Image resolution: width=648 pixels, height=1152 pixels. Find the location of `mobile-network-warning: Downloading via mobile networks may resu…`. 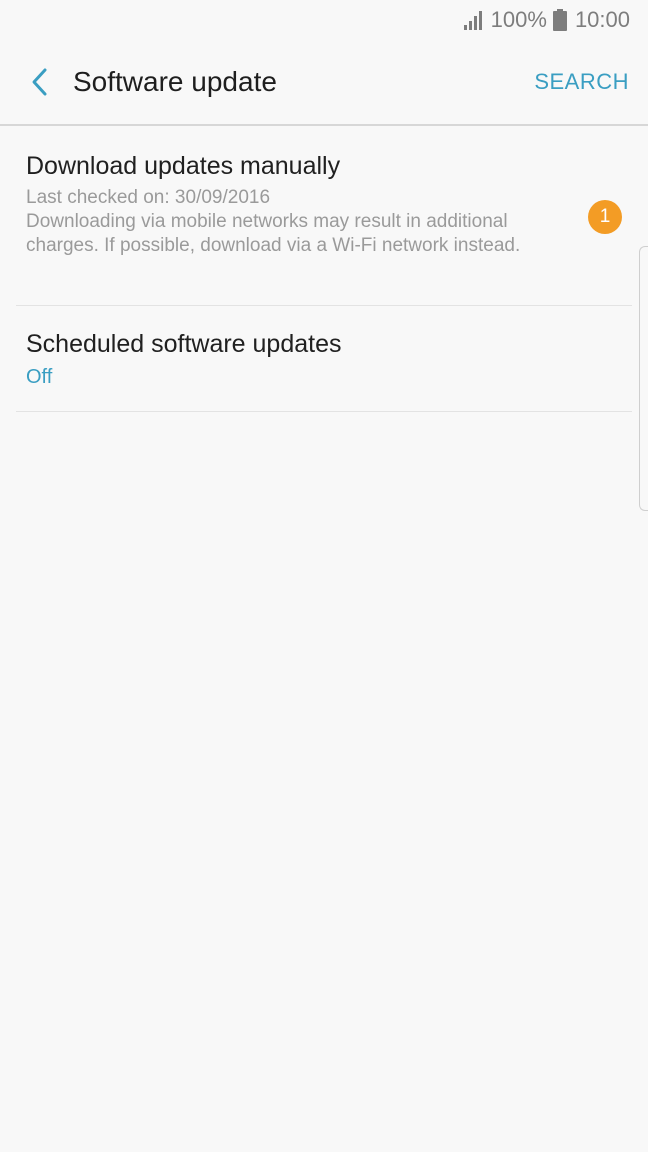

mobile-network-warning: Downloading via mobile networks may resu… is located at coordinates (273, 233).